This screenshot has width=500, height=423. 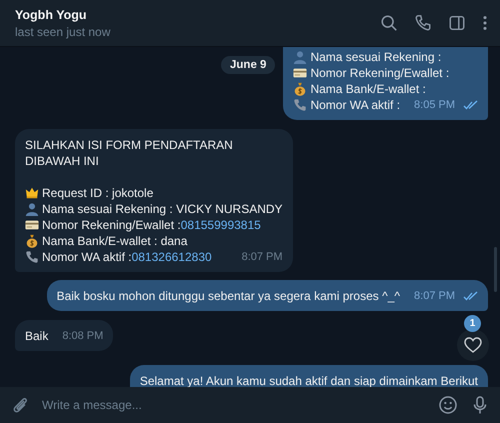 What do you see at coordinates (472, 323) in the screenshot?
I see `reaction-count-badge: 1` at bounding box center [472, 323].